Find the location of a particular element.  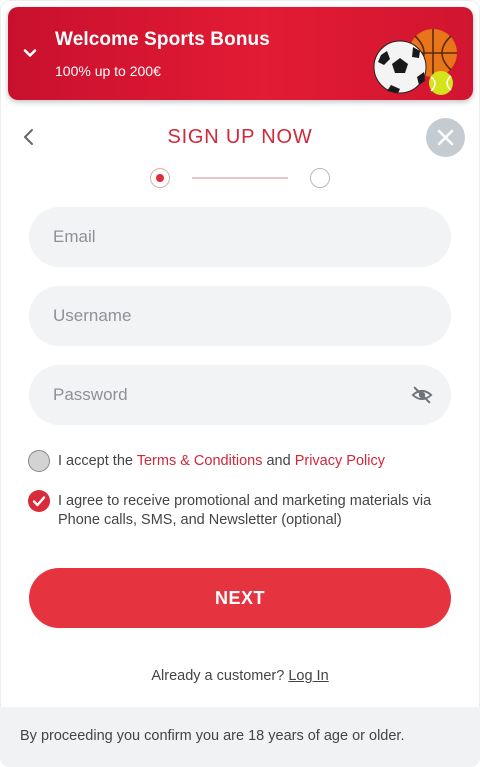

username-field is located at coordinates (240, 316).